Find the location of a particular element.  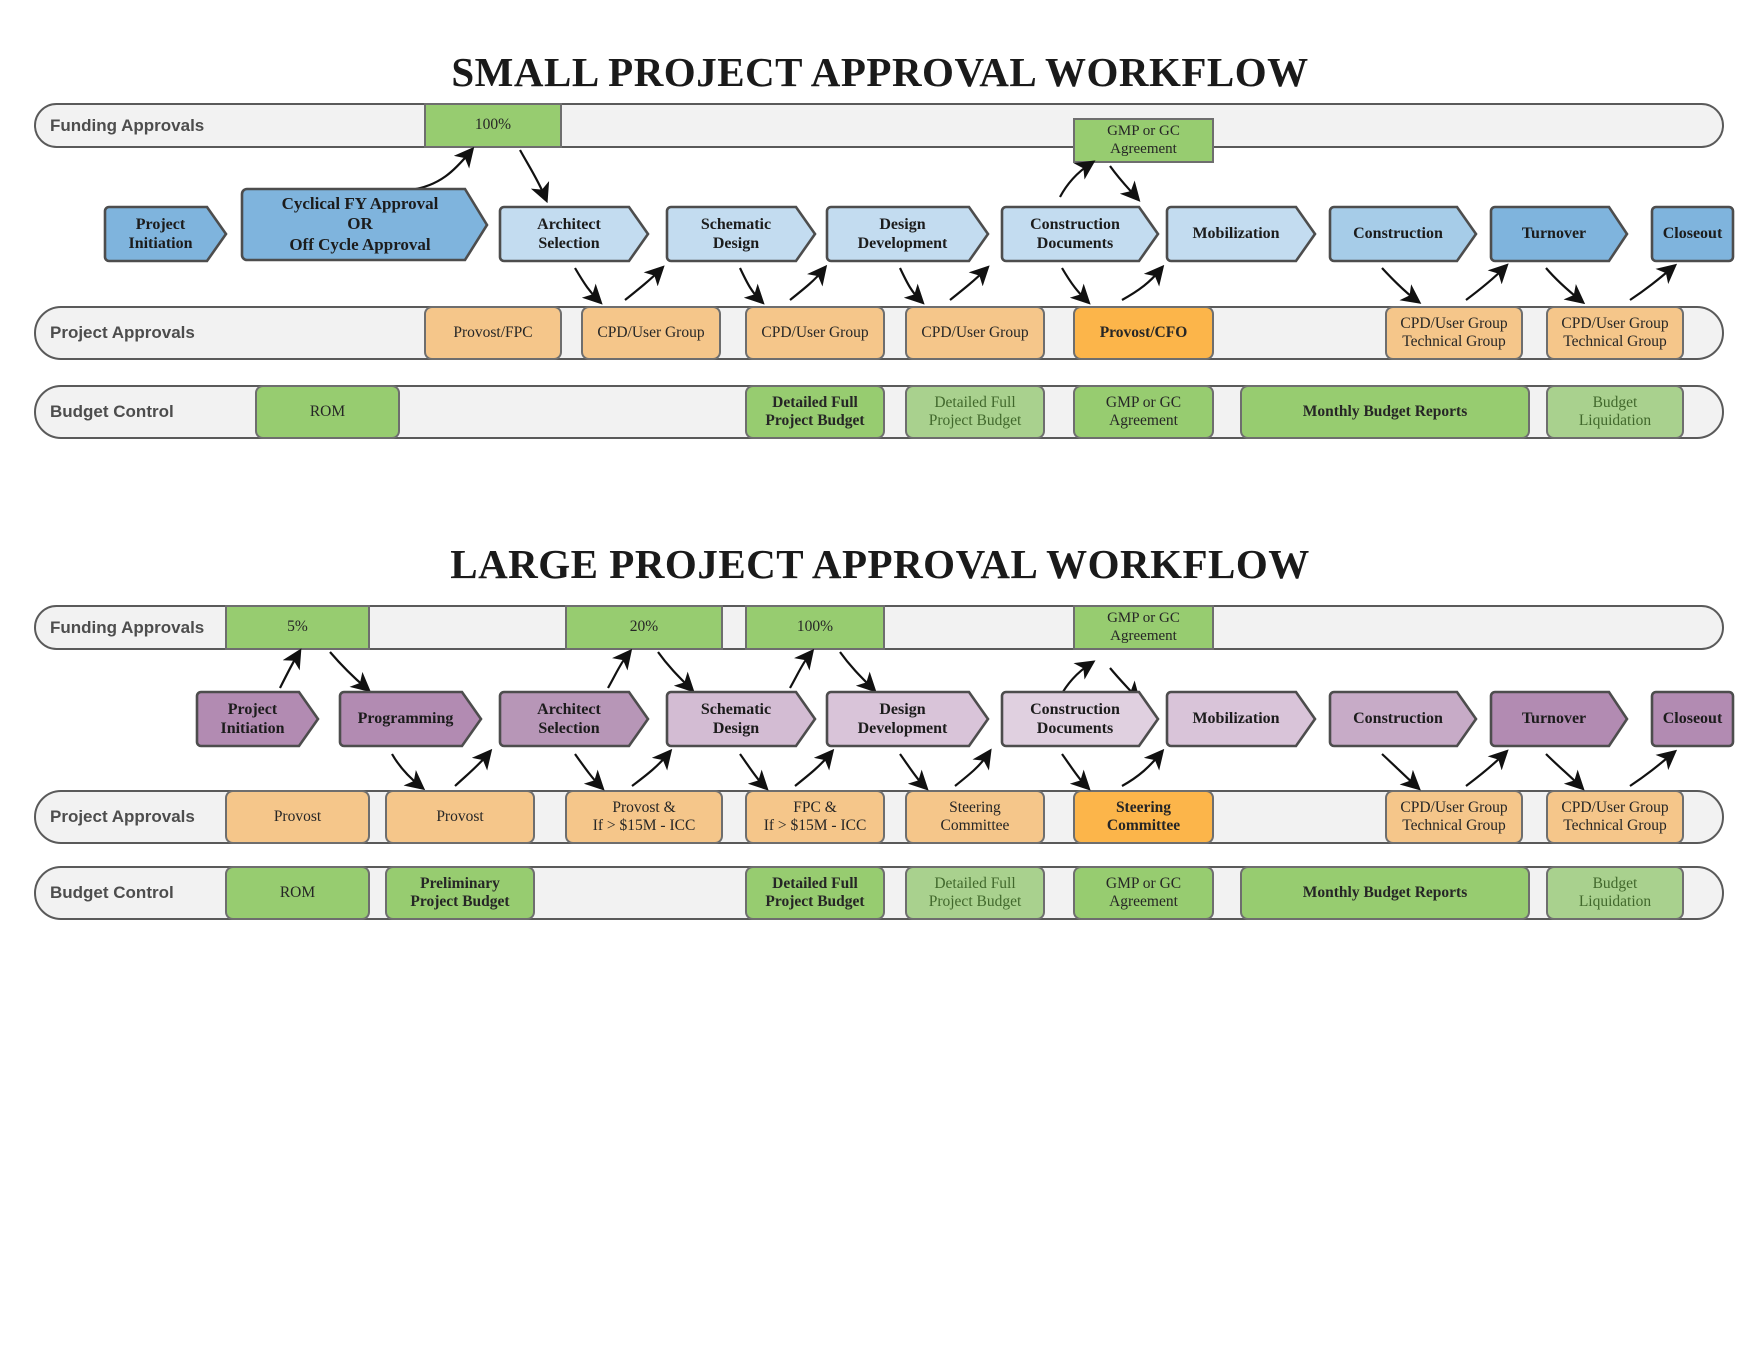

large-approval-item-5: Steering Committee is located at coordinates (1143, 817).